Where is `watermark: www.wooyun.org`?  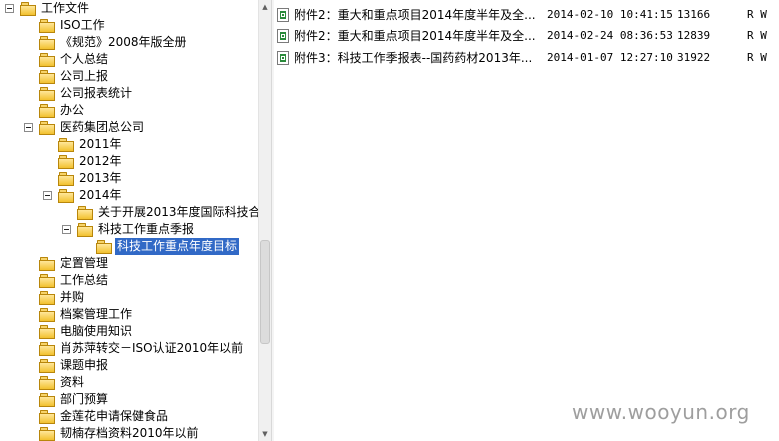 watermark: www.wooyun.org is located at coordinates (661, 412).